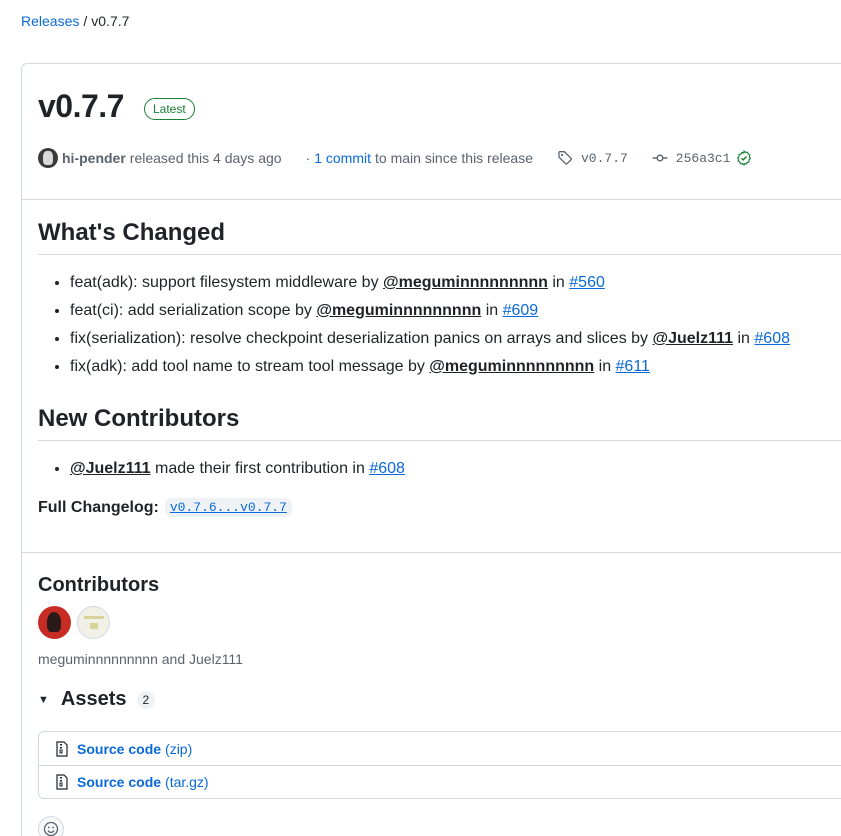  I want to click on changelog-colon: :, so click(156, 507).